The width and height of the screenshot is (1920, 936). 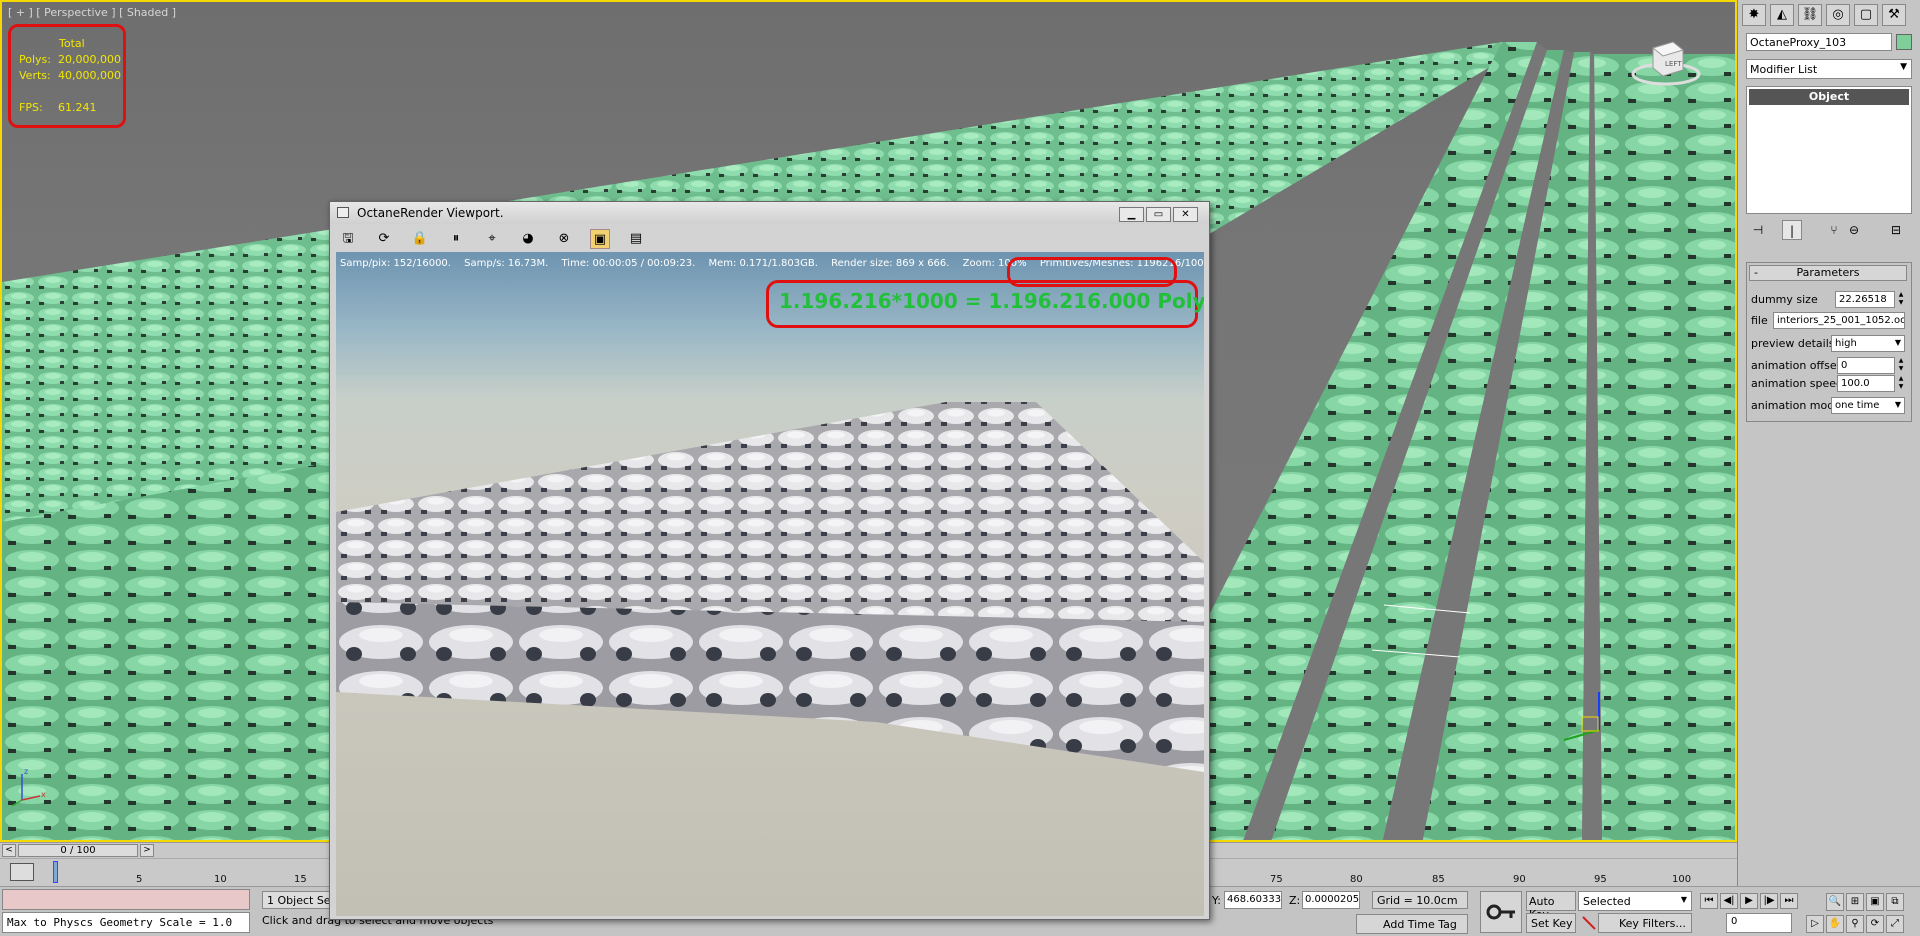 What do you see at coordinates (1815, 924) in the screenshot?
I see `fov-icon: ▷` at bounding box center [1815, 924].